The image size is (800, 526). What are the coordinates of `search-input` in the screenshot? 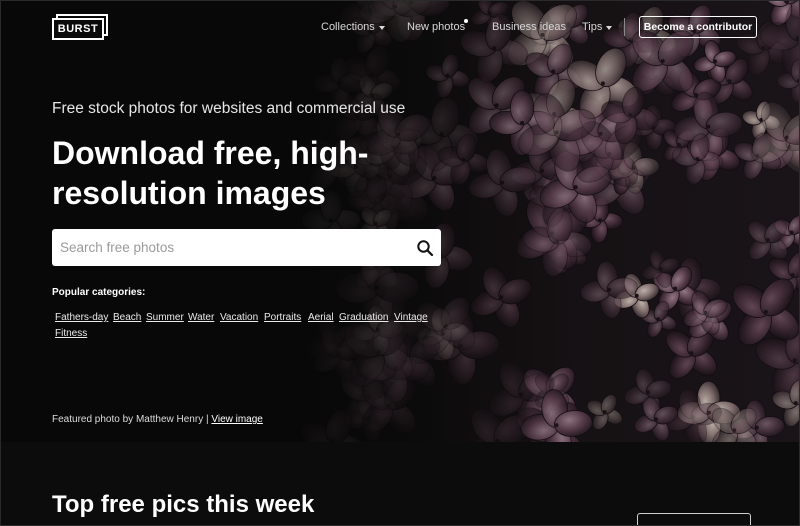 It's located at (227, 247).